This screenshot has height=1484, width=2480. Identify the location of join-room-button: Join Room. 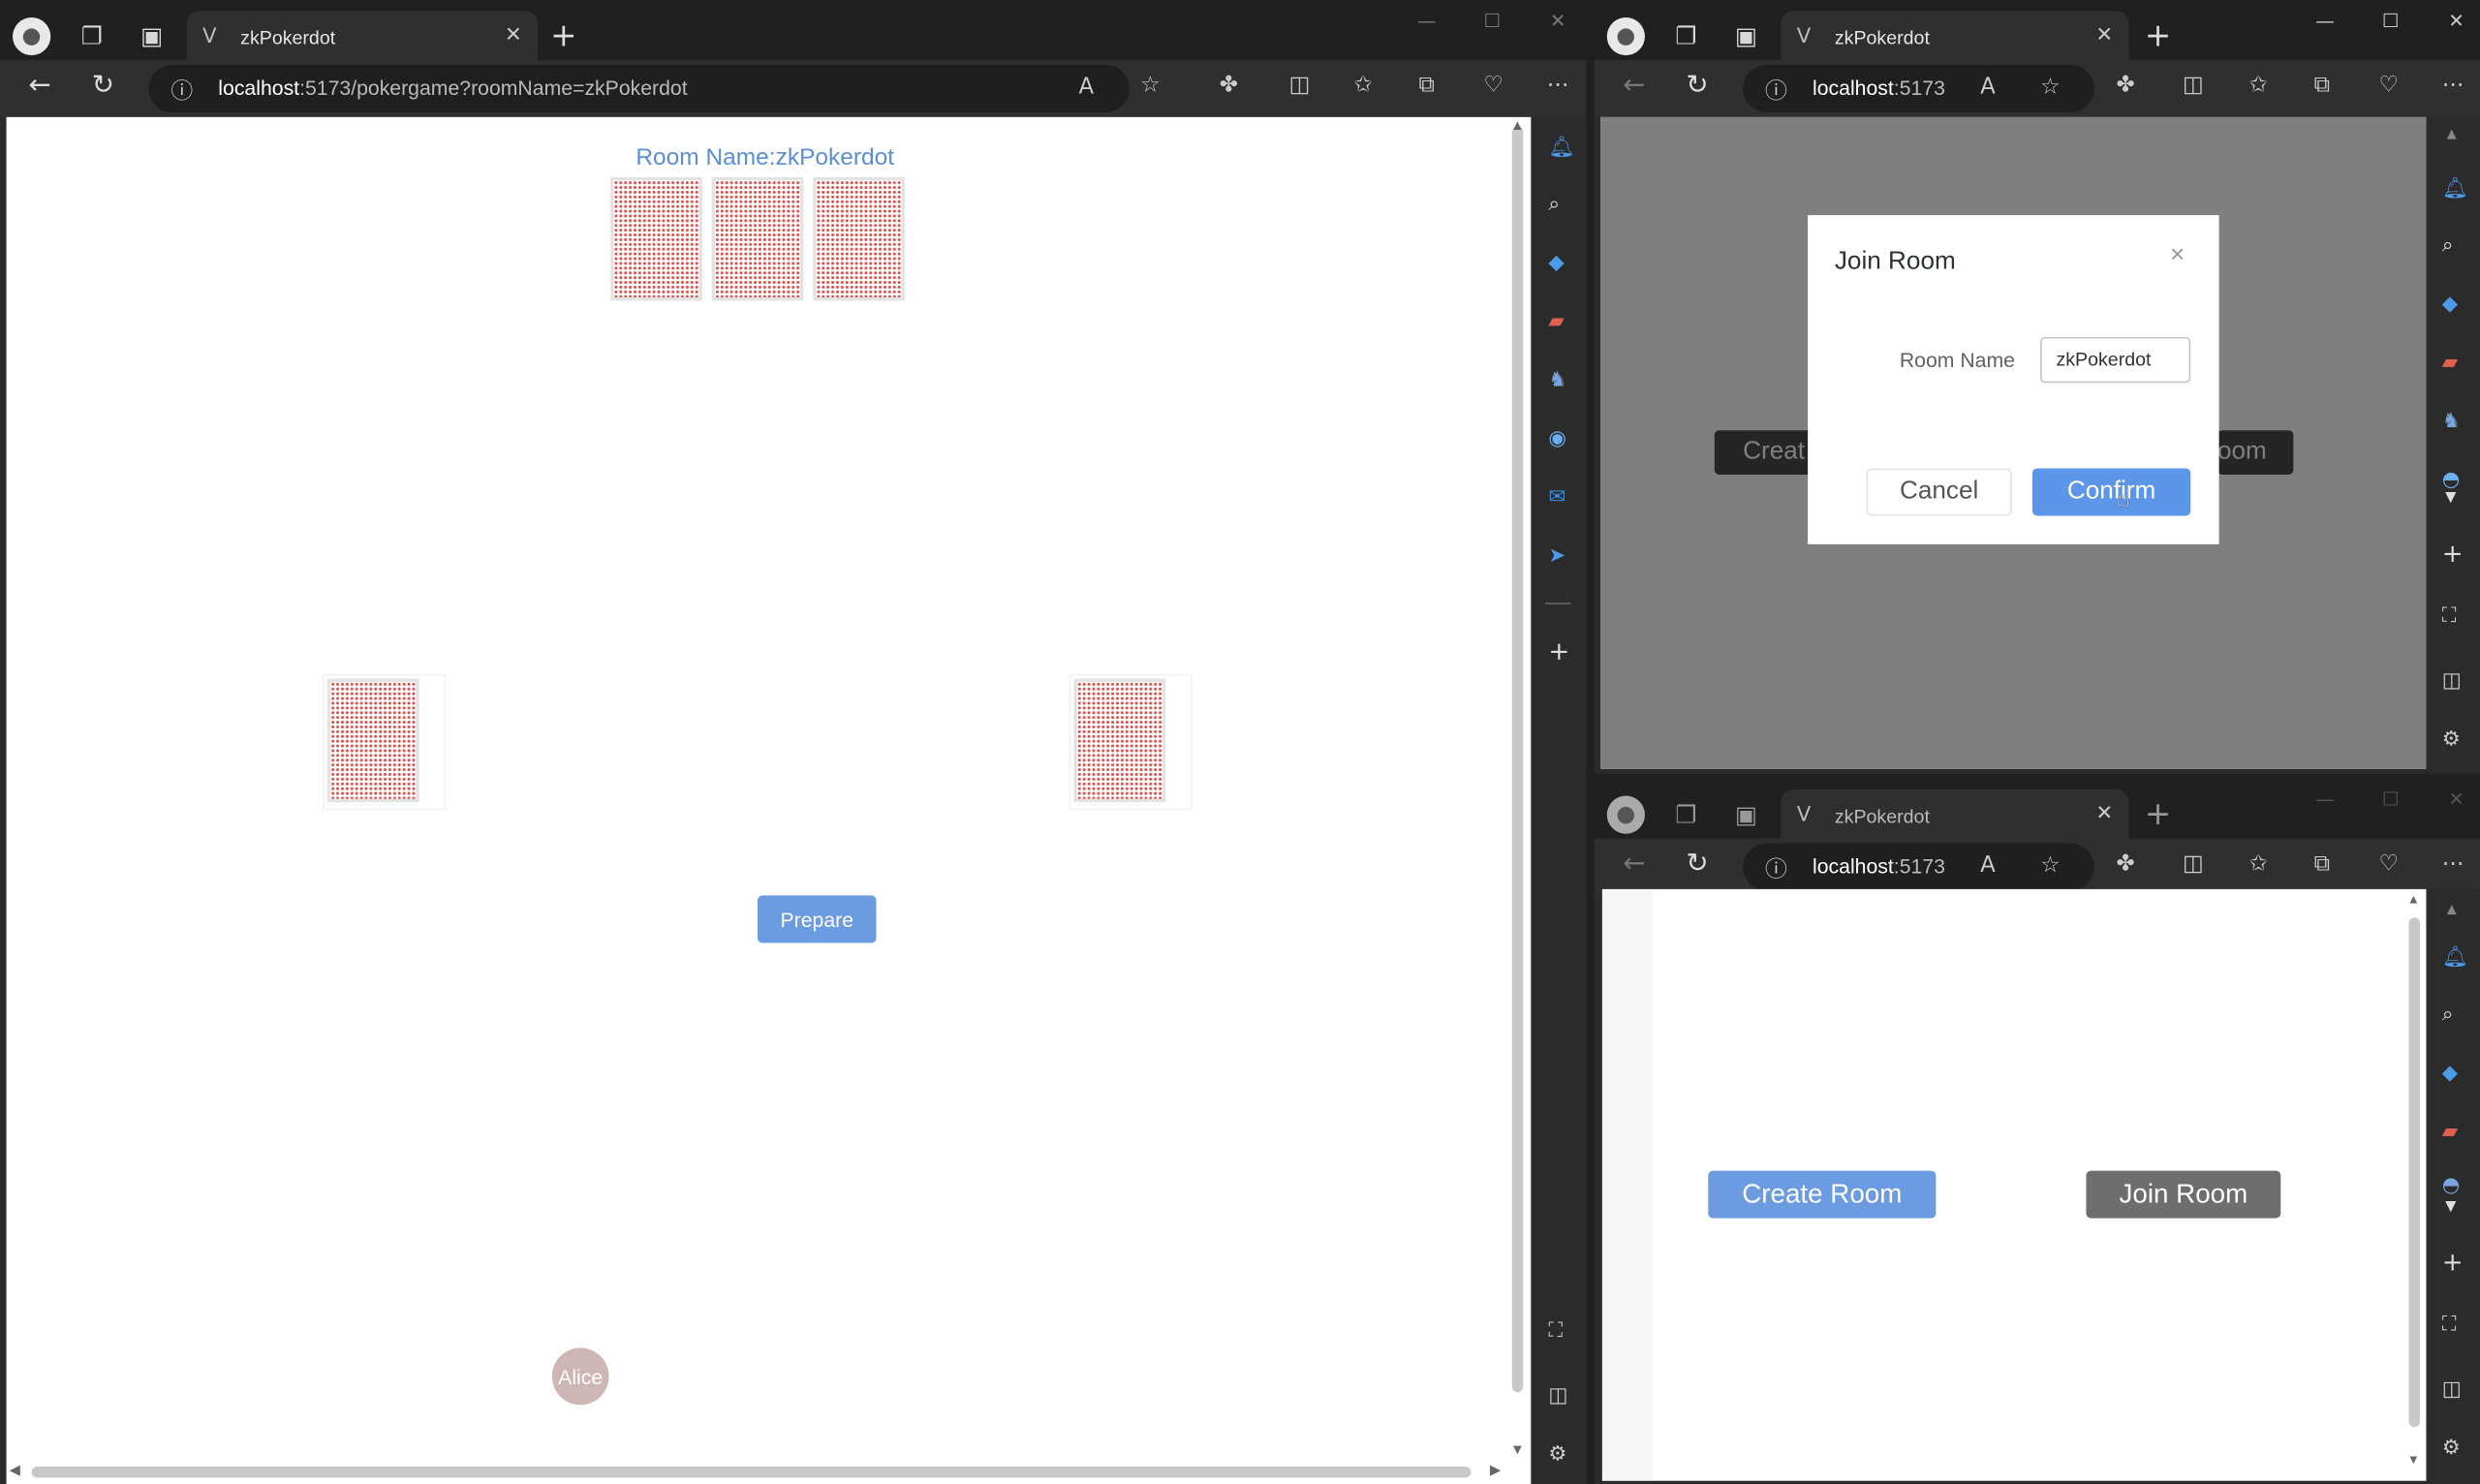
(2183, 1194).